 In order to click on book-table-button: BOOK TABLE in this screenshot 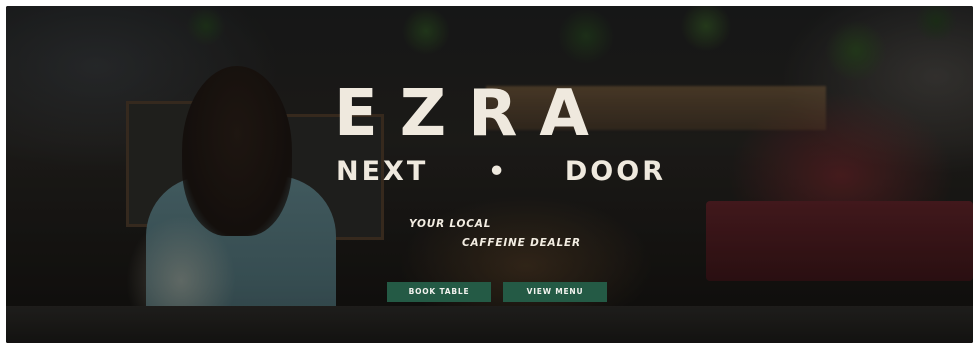, I will do `click(439, 292)`.